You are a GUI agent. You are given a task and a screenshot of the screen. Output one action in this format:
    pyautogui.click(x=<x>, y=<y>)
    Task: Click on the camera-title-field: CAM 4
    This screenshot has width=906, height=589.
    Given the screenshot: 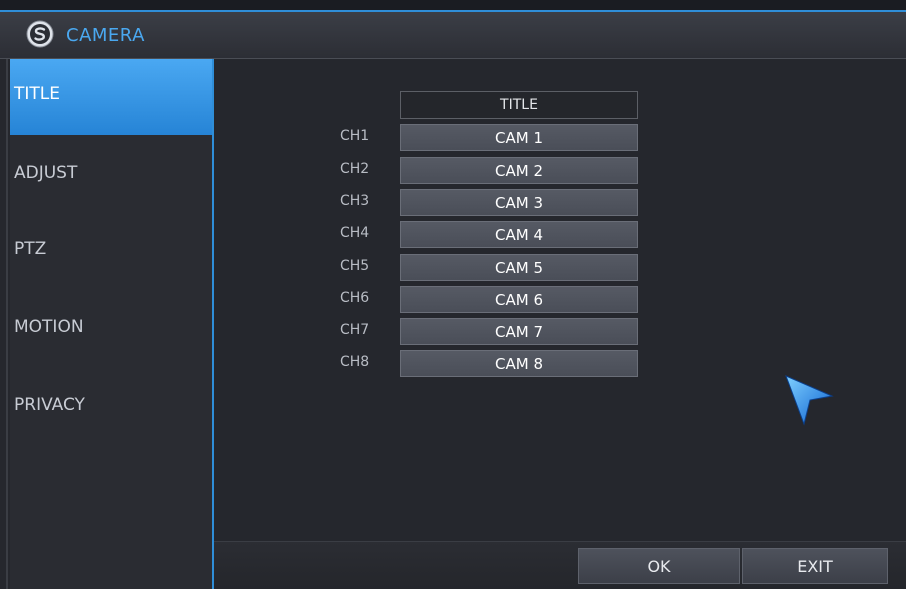 What is the action you would take?
    pyautogui.click(x=519, y=234)
    